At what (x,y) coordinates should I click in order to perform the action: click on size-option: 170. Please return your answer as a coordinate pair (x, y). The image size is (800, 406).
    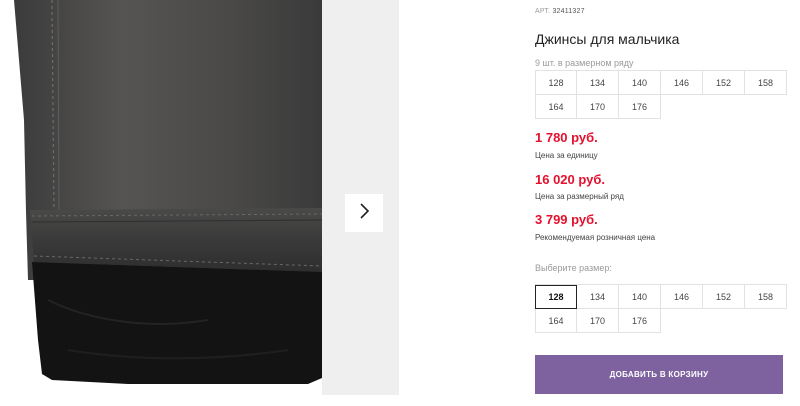
    Looking at the image, I should click on (598, 321).